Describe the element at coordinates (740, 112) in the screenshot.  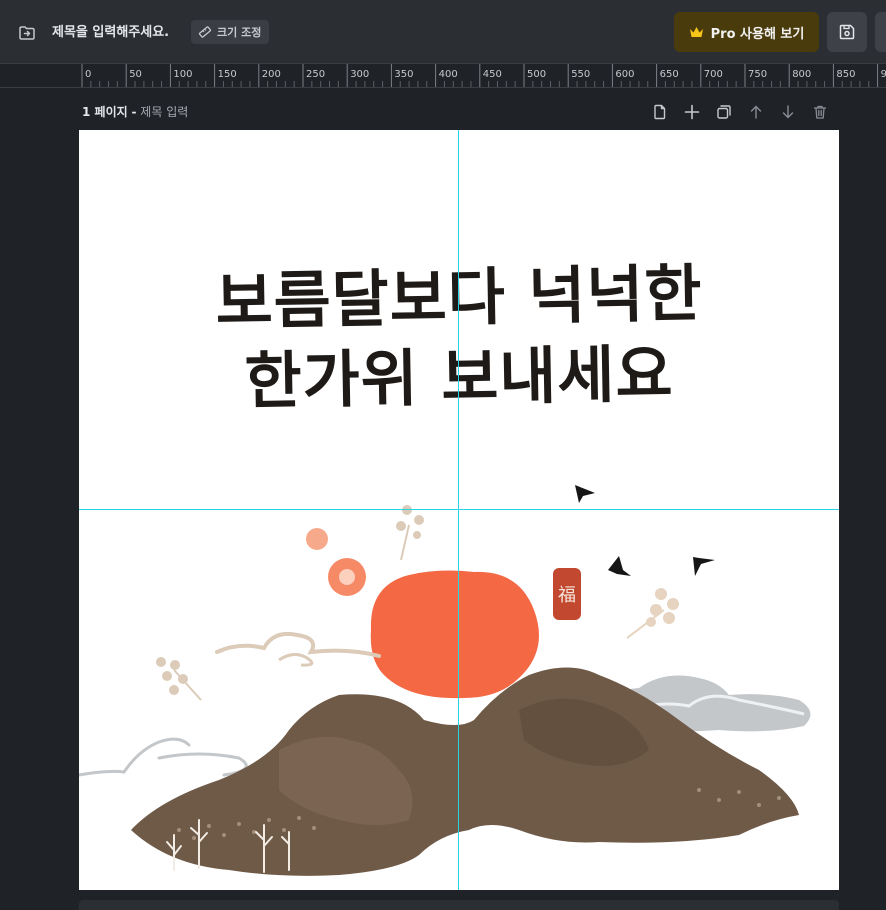
I see `page-toolbar` at that location.